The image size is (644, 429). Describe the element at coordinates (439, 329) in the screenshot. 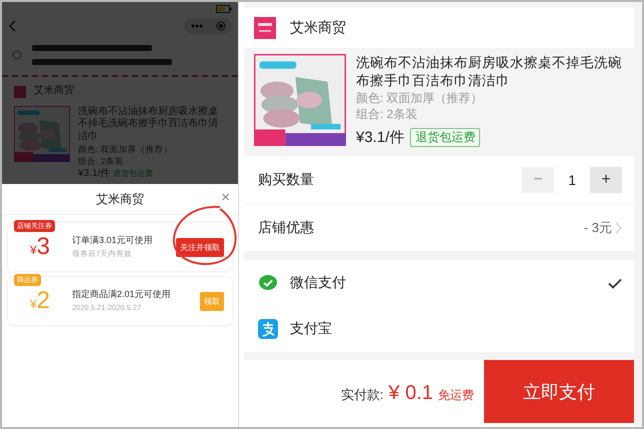

I see `payment-option: 支付宝` at that location.